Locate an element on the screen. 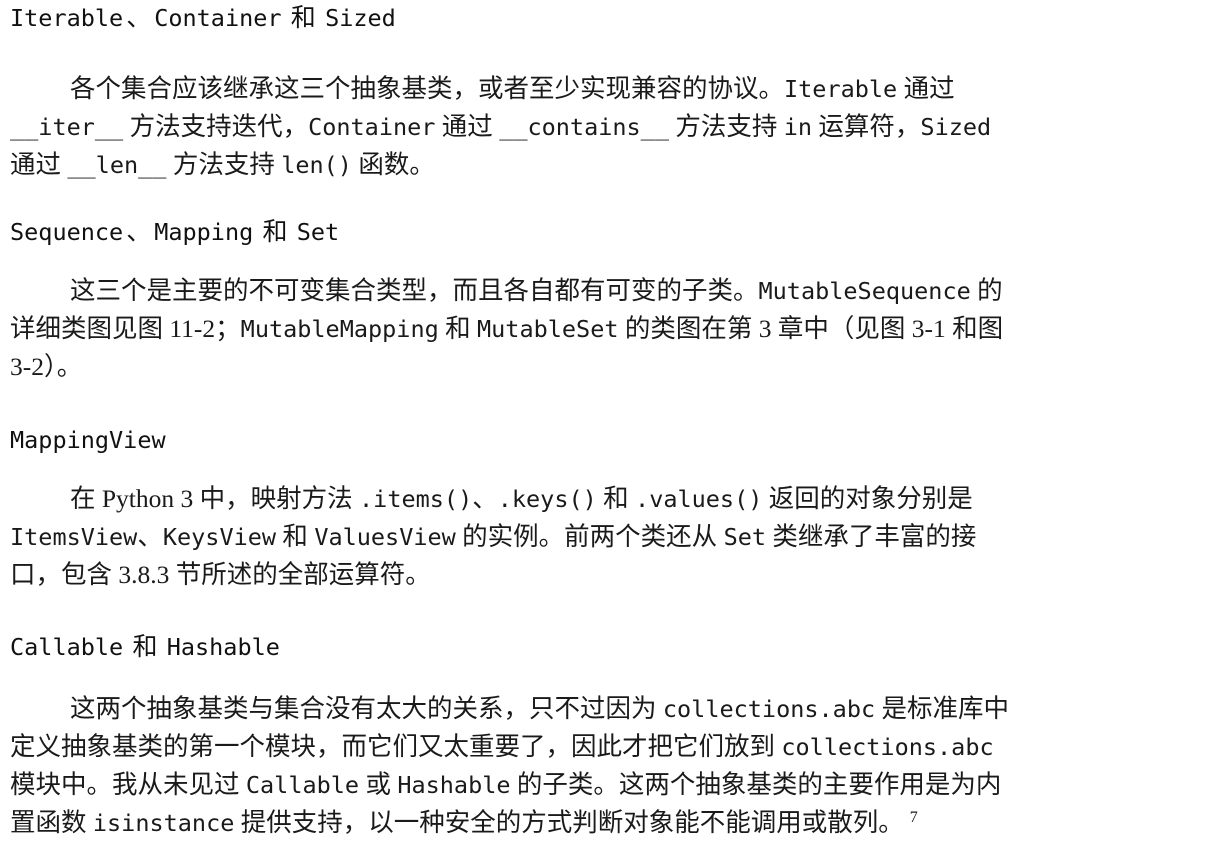  text-run: 各个集合应该继承这三个抽象基类，或者至少实现兼容的协议。 is located at coordinates (427, 88).